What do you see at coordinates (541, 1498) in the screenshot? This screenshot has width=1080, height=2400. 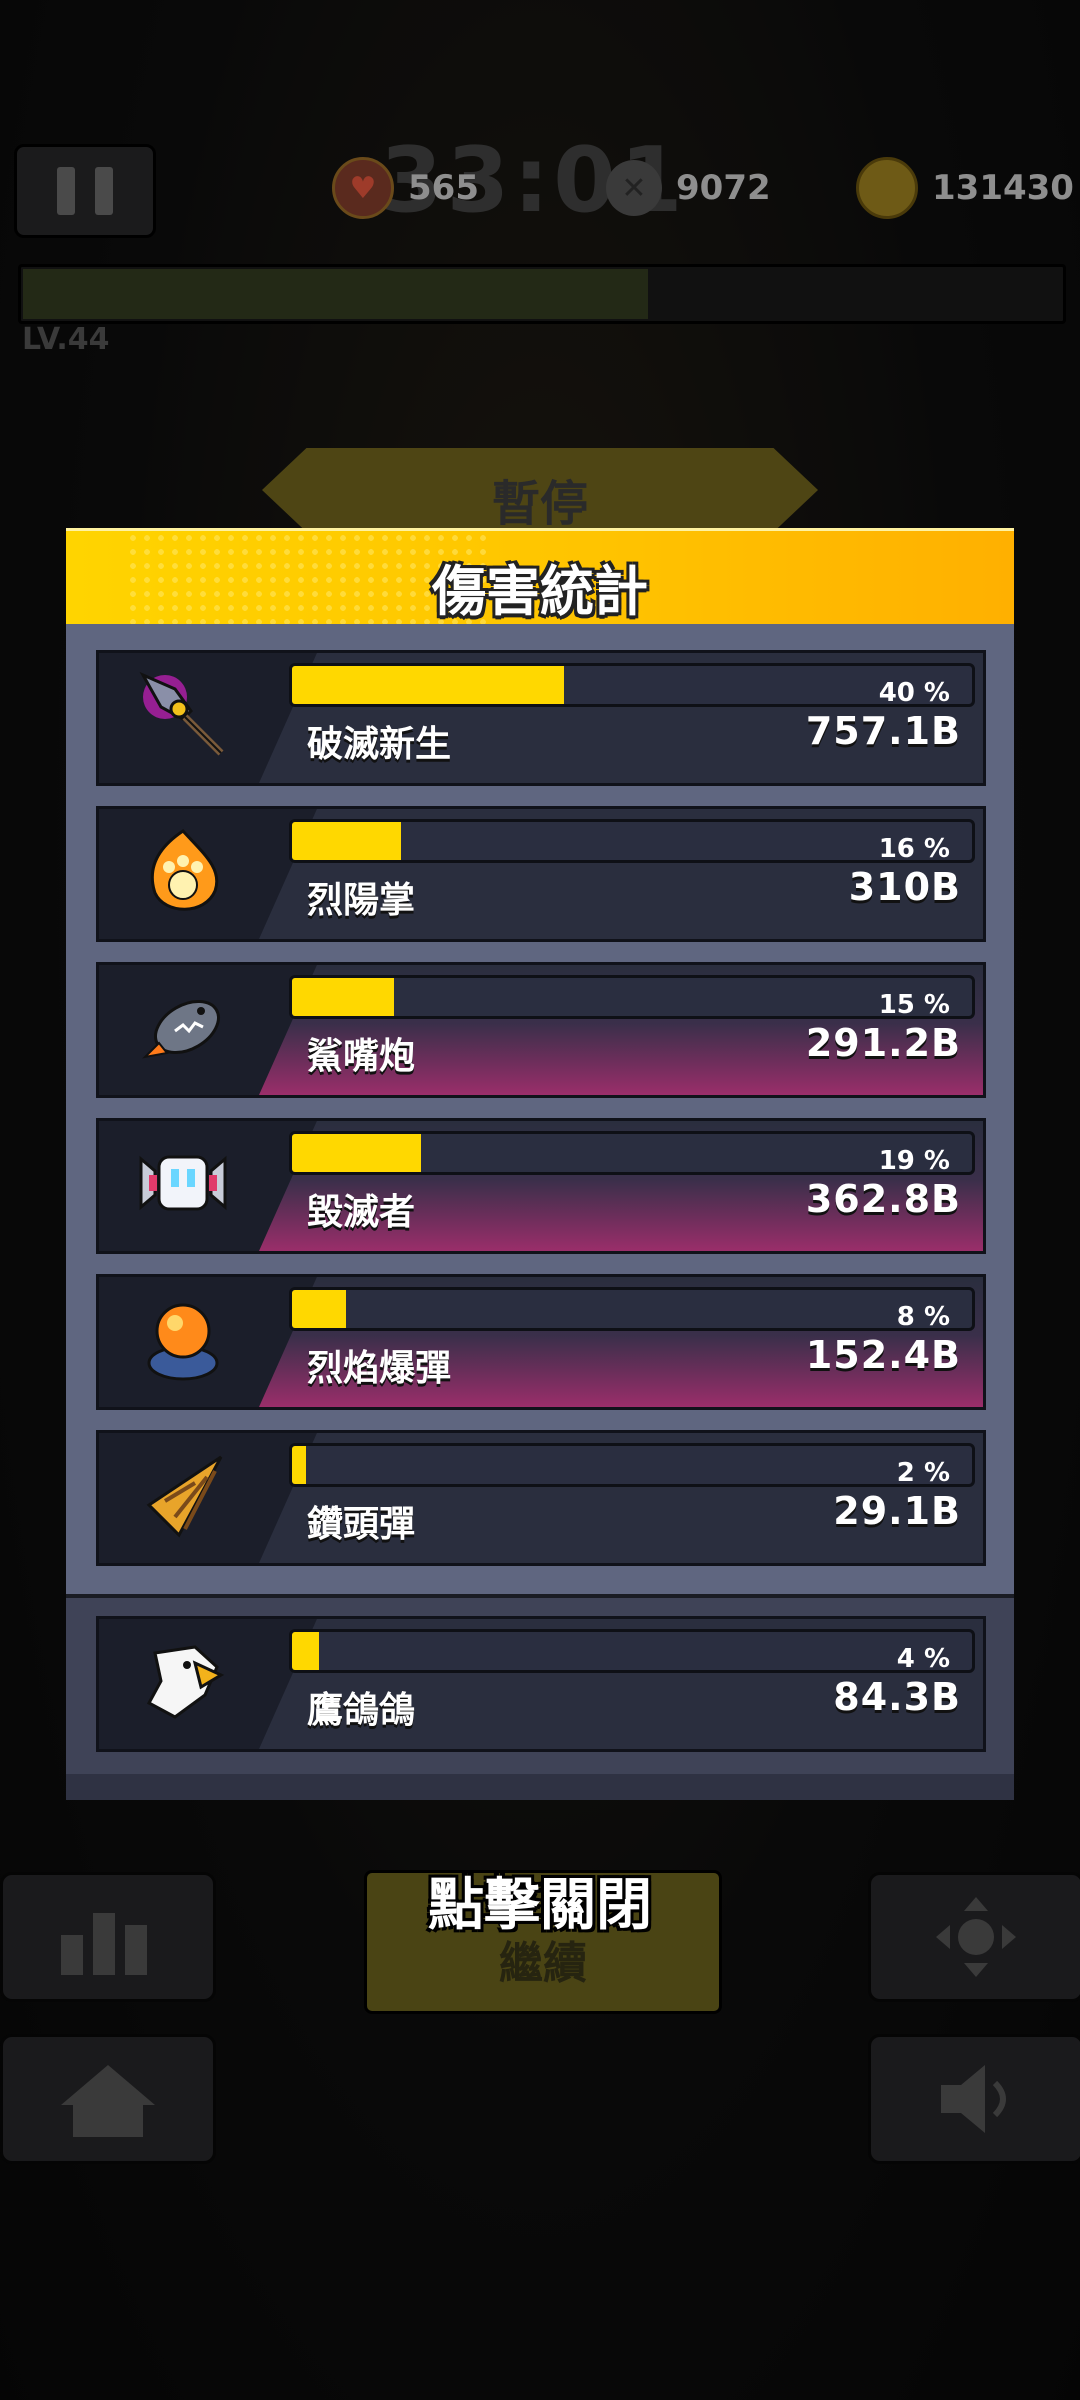 I see `damage-row: 2 % 鑽頭彈 29.1B` at bounding box center [541, 1498].